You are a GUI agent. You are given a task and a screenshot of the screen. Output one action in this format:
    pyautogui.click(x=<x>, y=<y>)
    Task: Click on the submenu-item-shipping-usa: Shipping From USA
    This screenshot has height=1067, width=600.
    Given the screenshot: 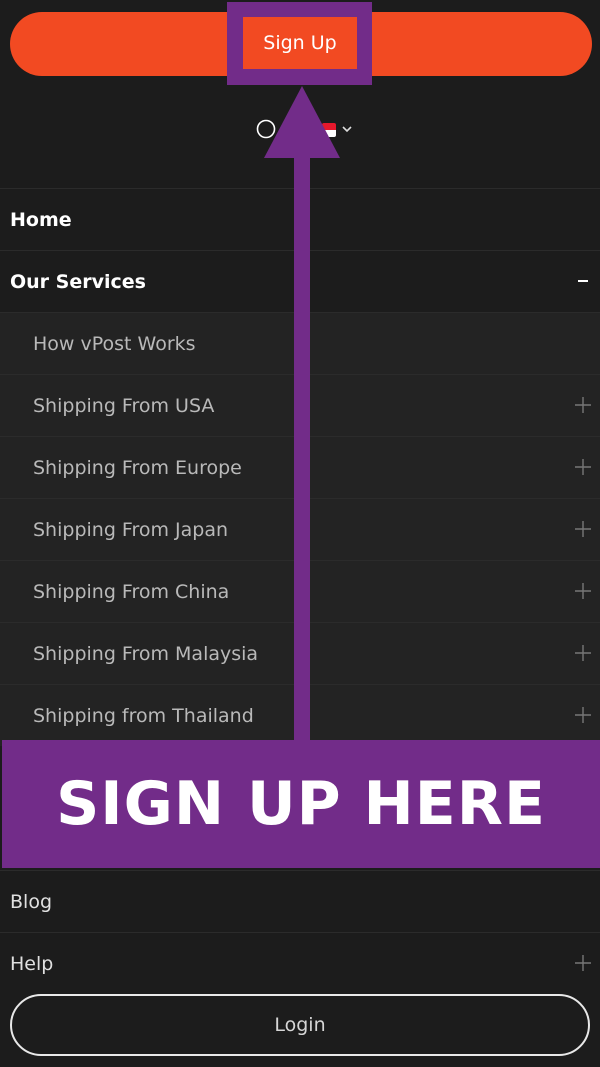 What is the action you would take?
    pyautogui.click(x=300, y=405)
    